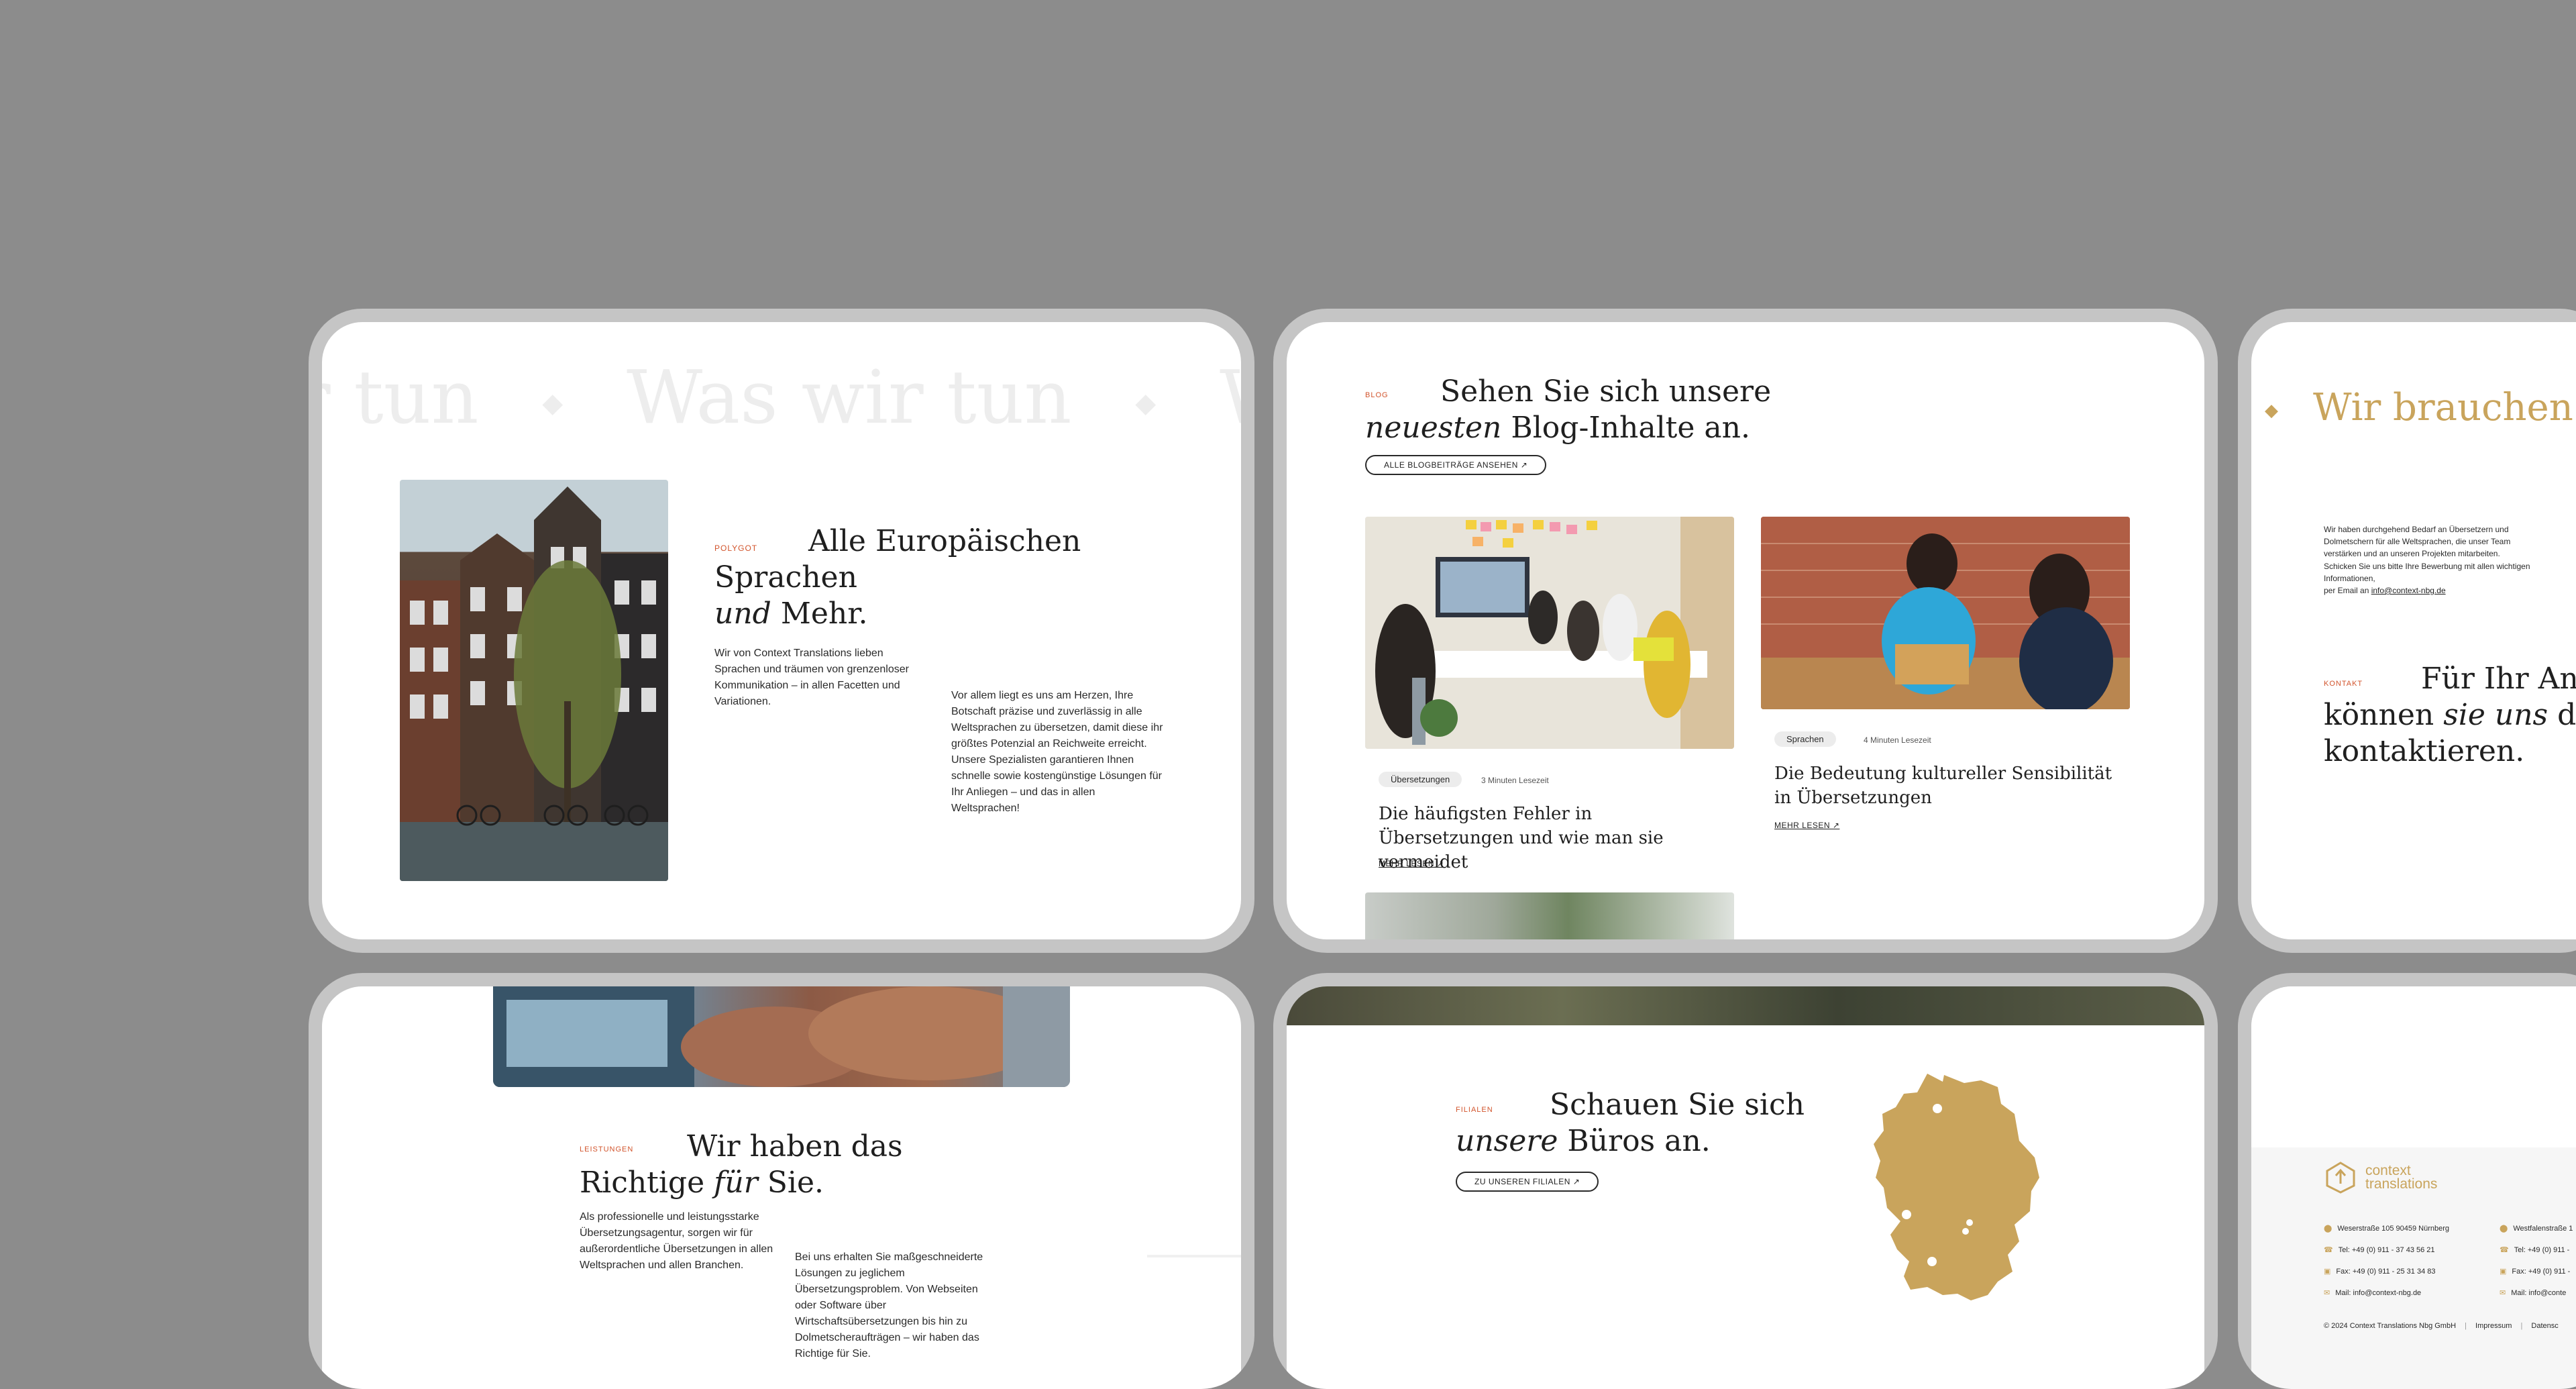  I want to click on offices-button: ZU UNSEREN FILIALEN ↗, so click(1527, 1182).